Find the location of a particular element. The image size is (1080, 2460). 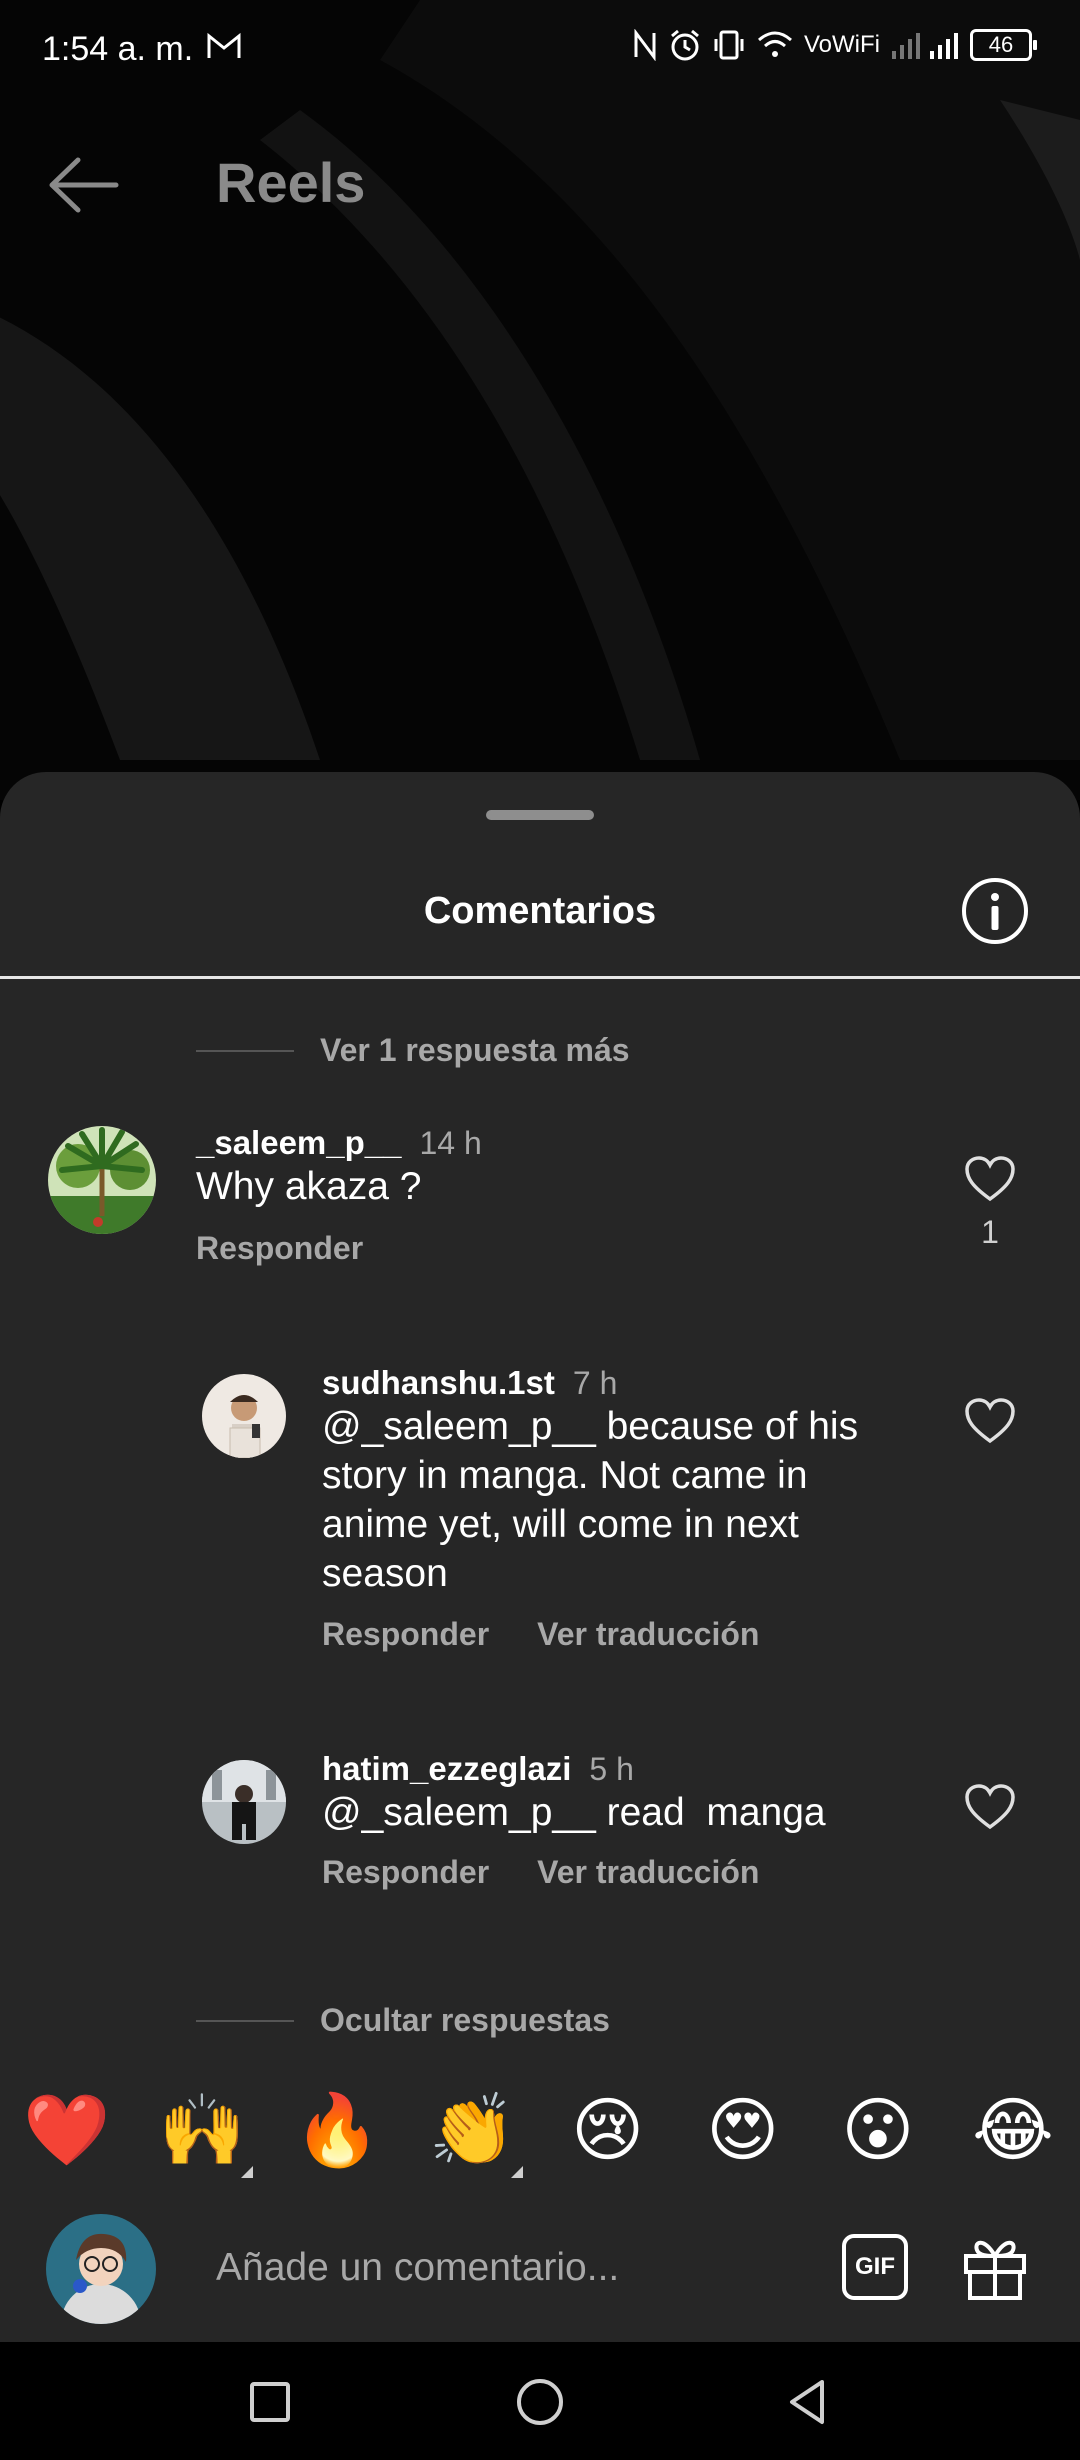

emoji-raised-hands-button: 🙌 is located at coordinates (205, 2134).